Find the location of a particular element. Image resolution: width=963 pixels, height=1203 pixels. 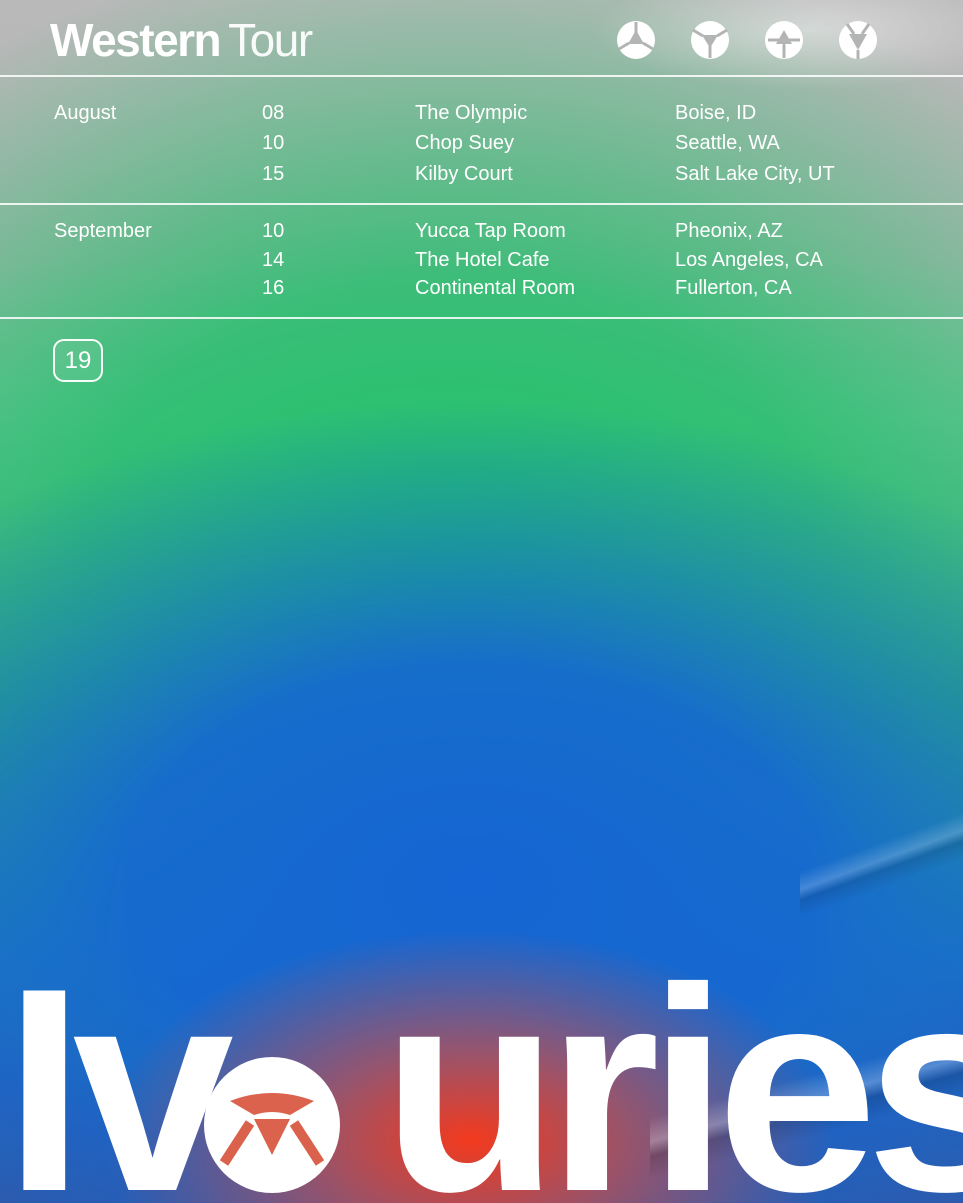

title-bold: Western is located at coordinates (136, 40).